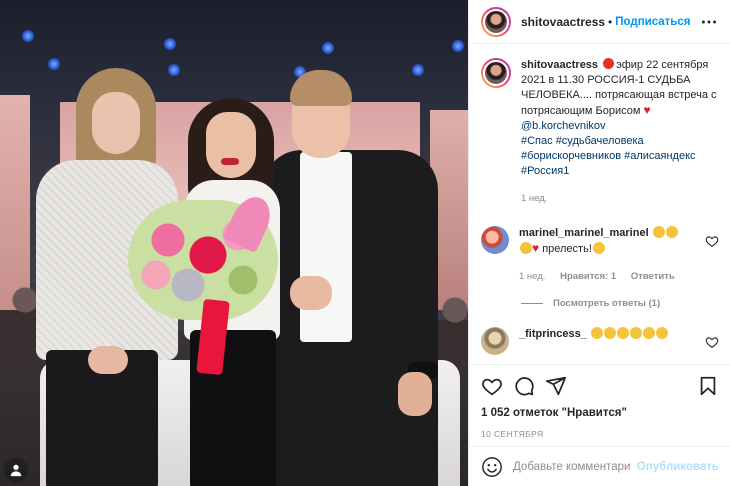  Describe the element at coordinates (598, 248) in the screenshot. I see `smile-emoji-icon` at that location.